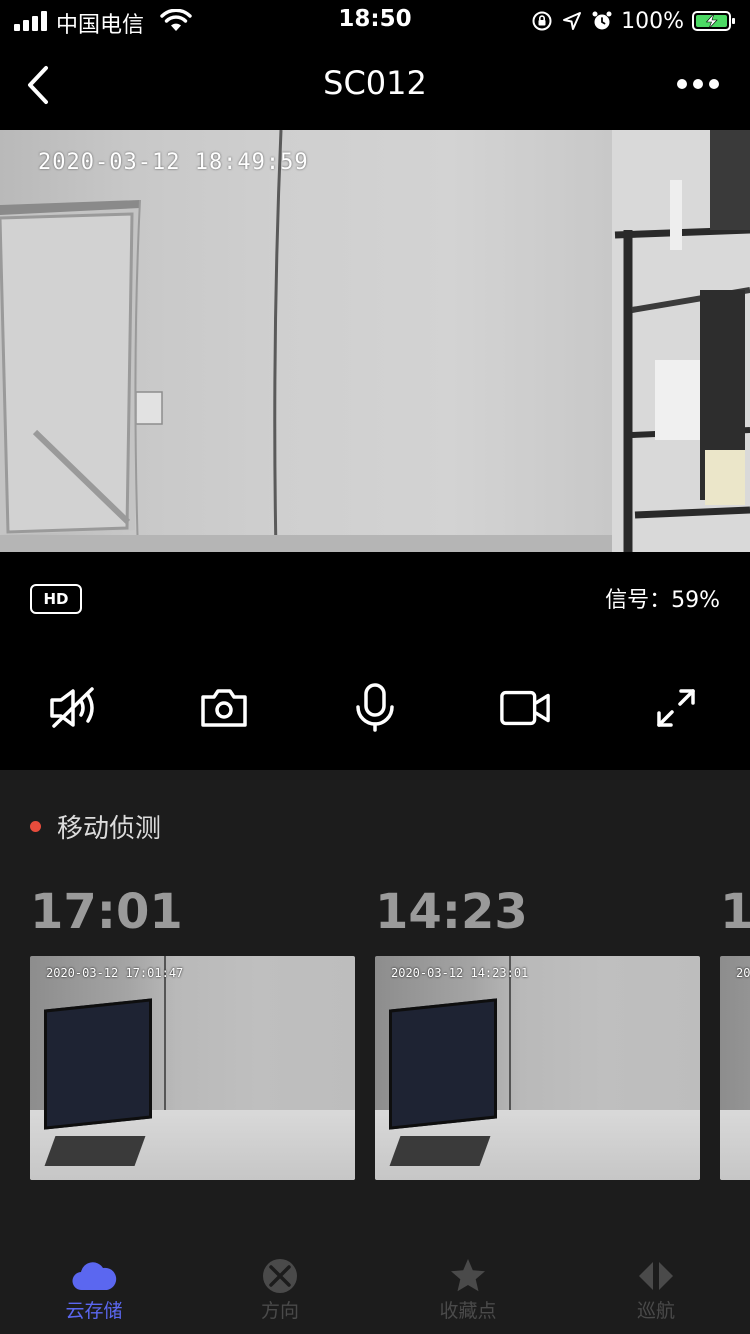  I want to click on event-item: 17:01 2020-03-12 17:01:47, so click(192, 1030).